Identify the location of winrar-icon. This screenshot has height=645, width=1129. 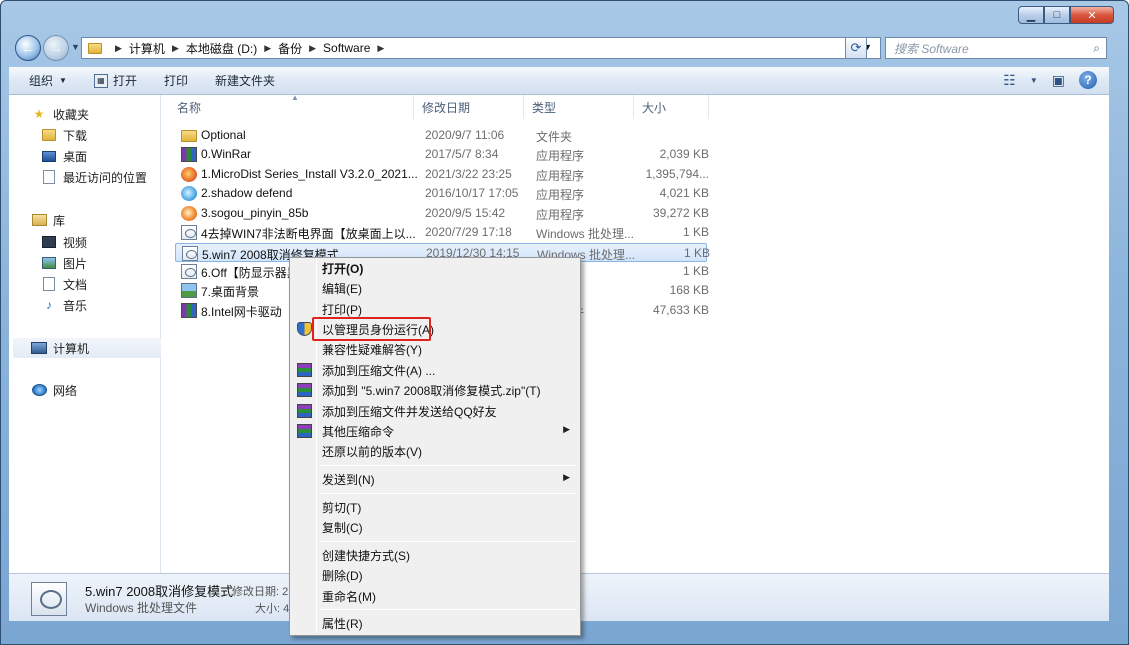
(304, 411).